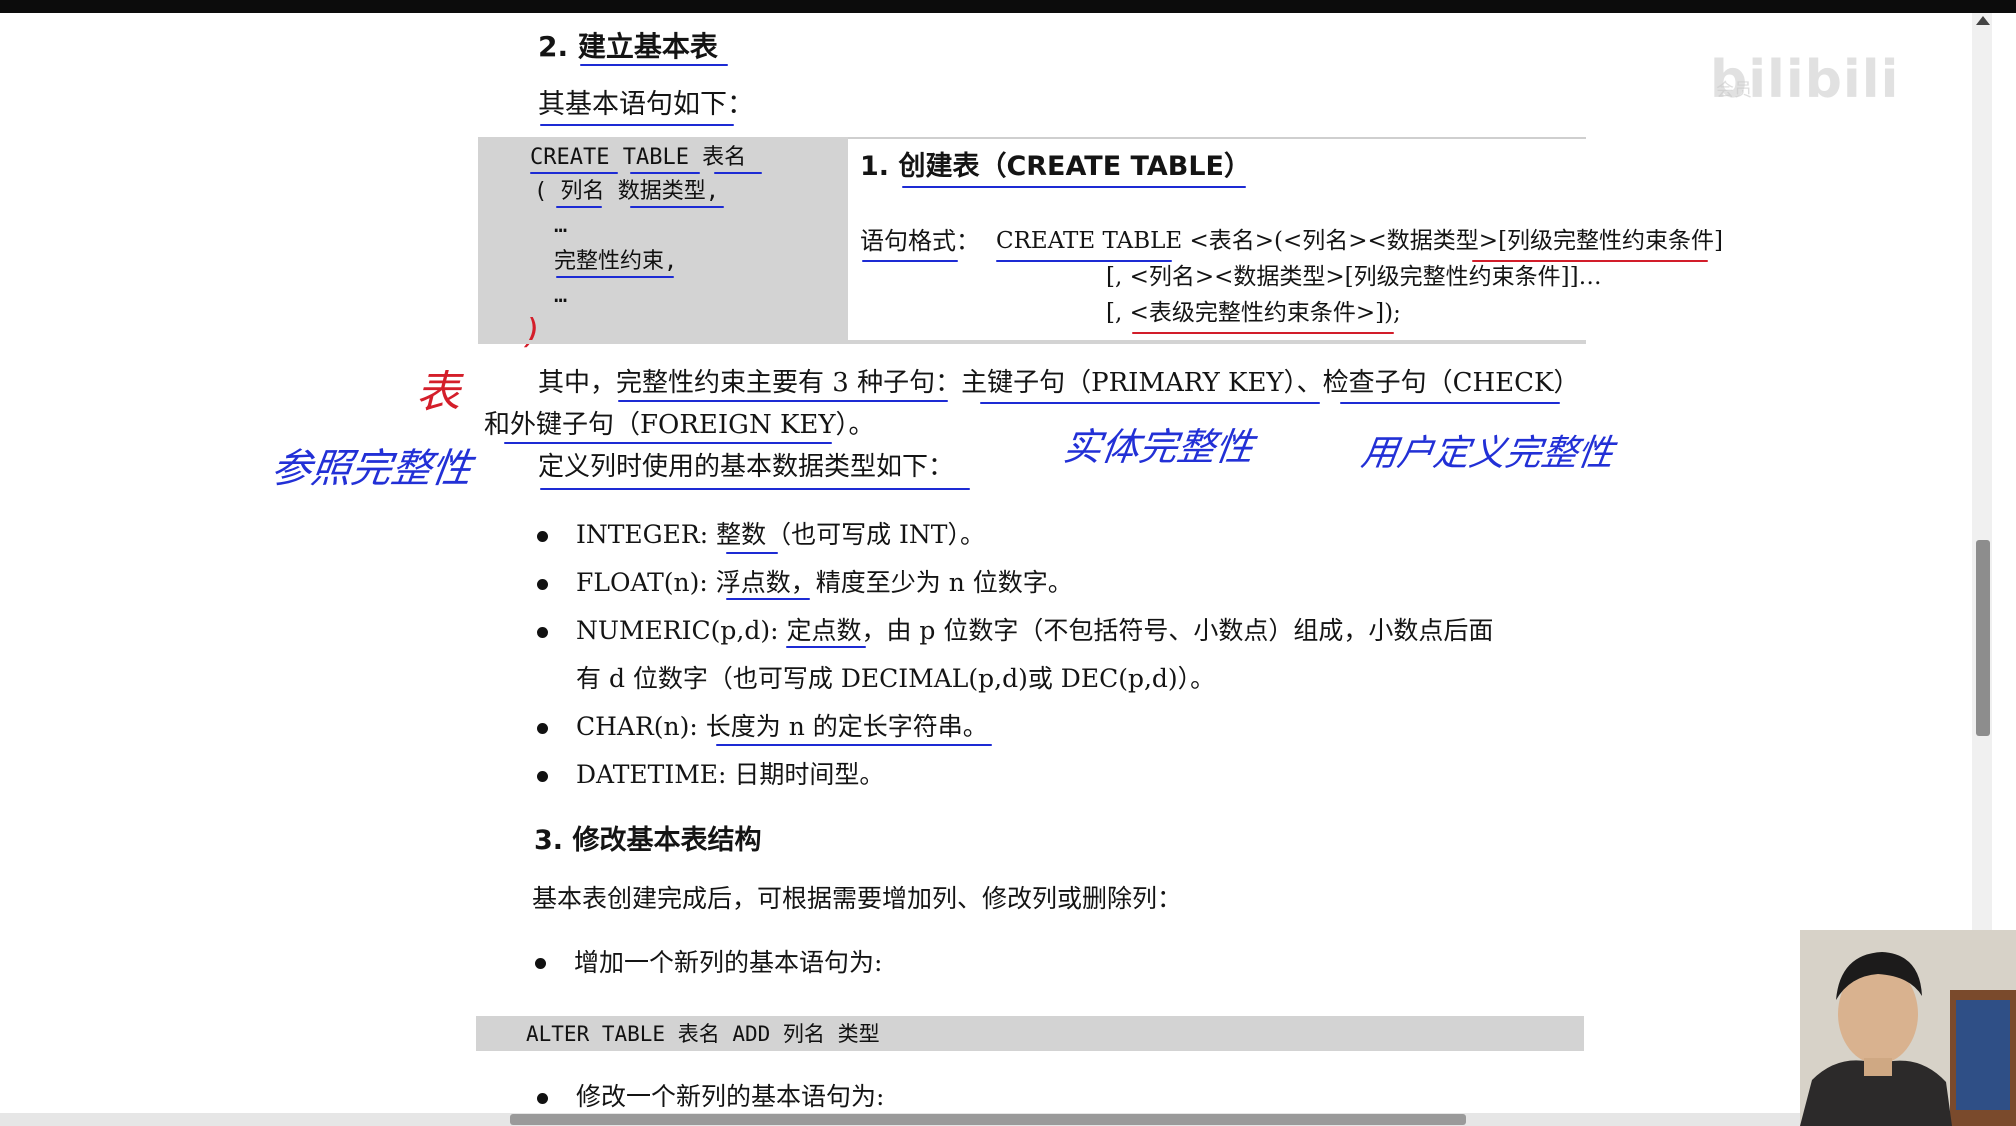 The width and height of the screenshot is (2016, 1126). I want to click on scroll-up-icon, so click(1983, 20).